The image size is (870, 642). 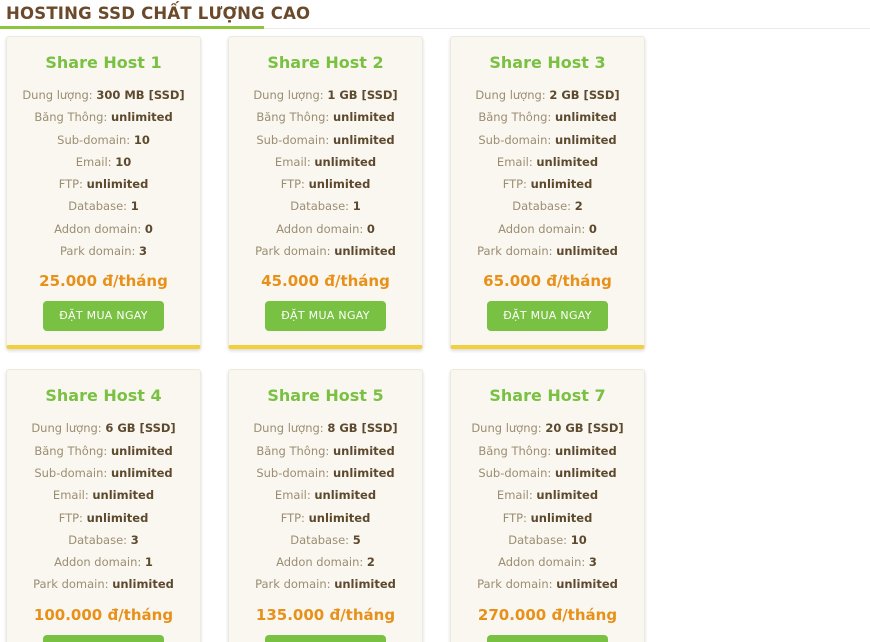 I want to click on plan-spec-database: Database: 3, so click(x=103, y=540).